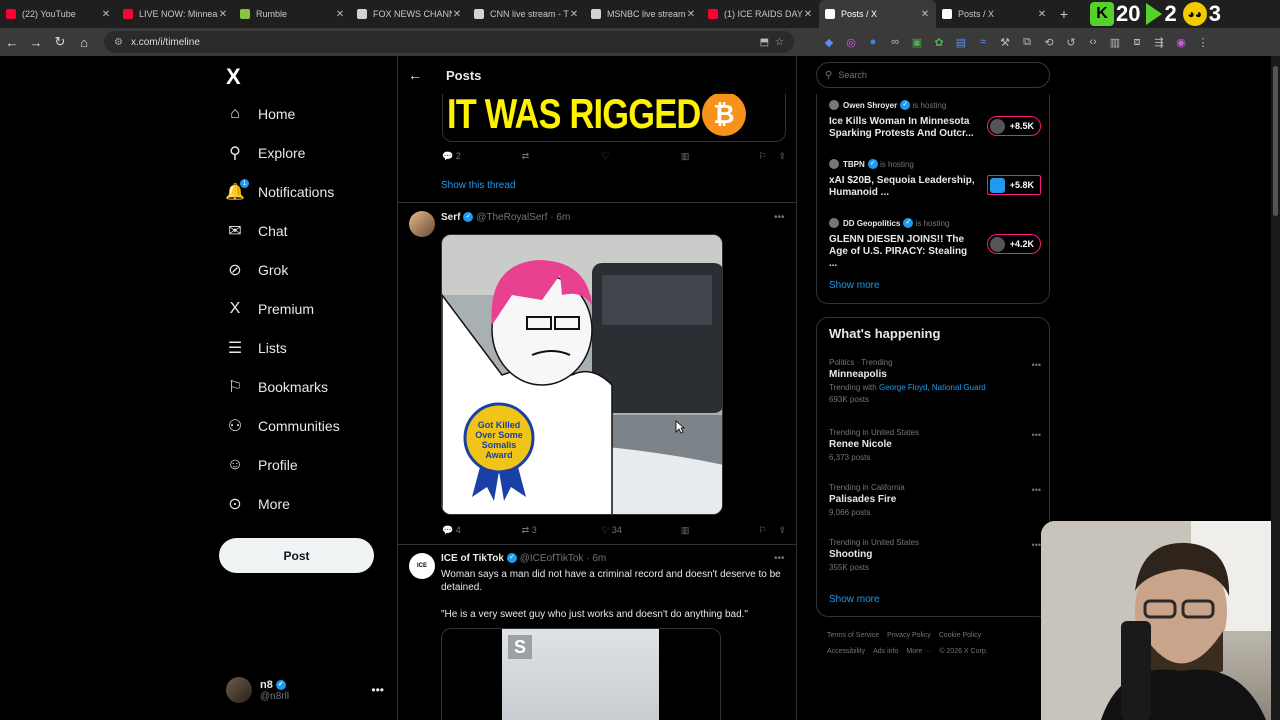 This screenshot has width=1280, height=720. Describe the element at coordinates (256, 231) in the screenshot. I see `nav-item-chat: ✉ Chat` at that location.